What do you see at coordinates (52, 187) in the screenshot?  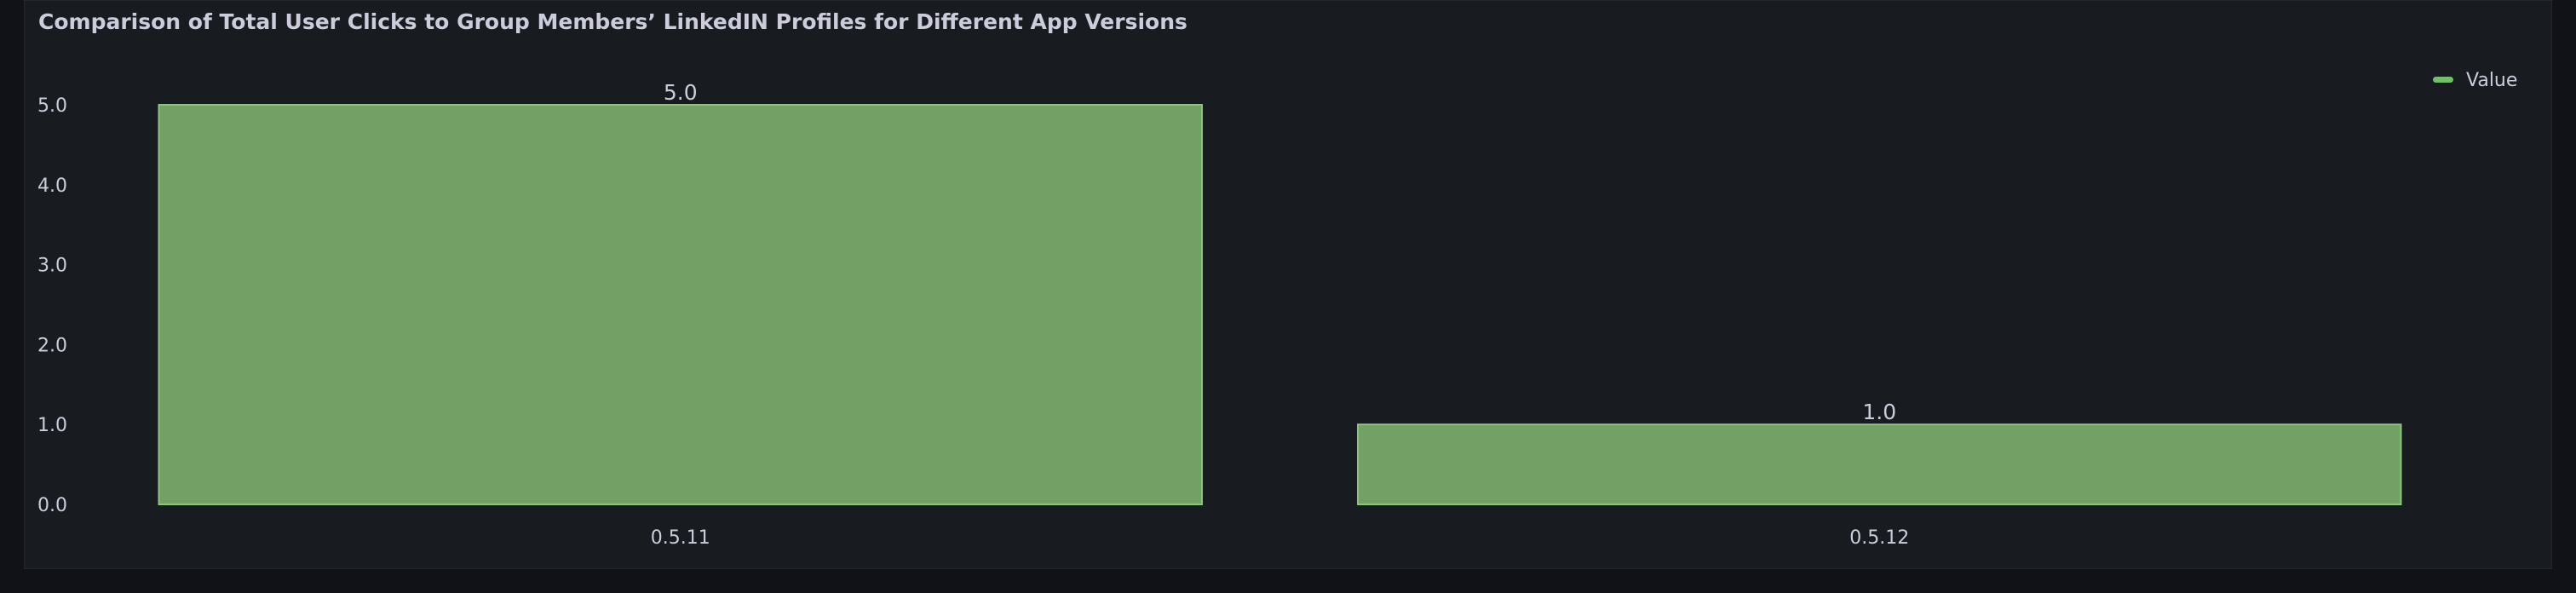 I see `y-tick-label: 4.0` at bounding box center [52, 187].